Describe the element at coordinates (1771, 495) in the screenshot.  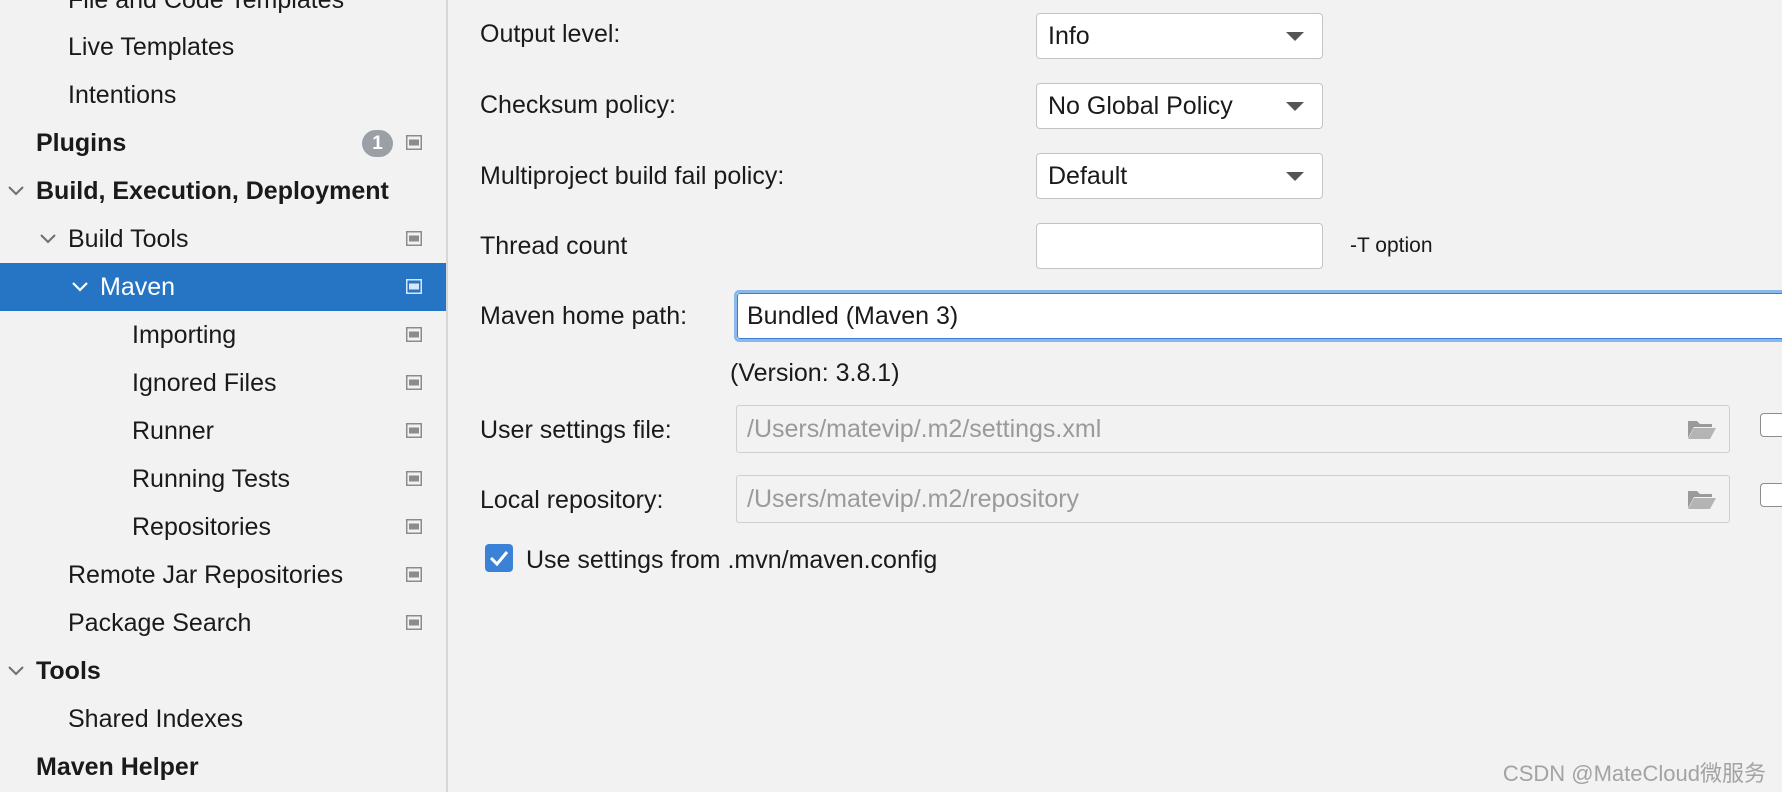
I see `local-repository-override-checkbox` at that location.